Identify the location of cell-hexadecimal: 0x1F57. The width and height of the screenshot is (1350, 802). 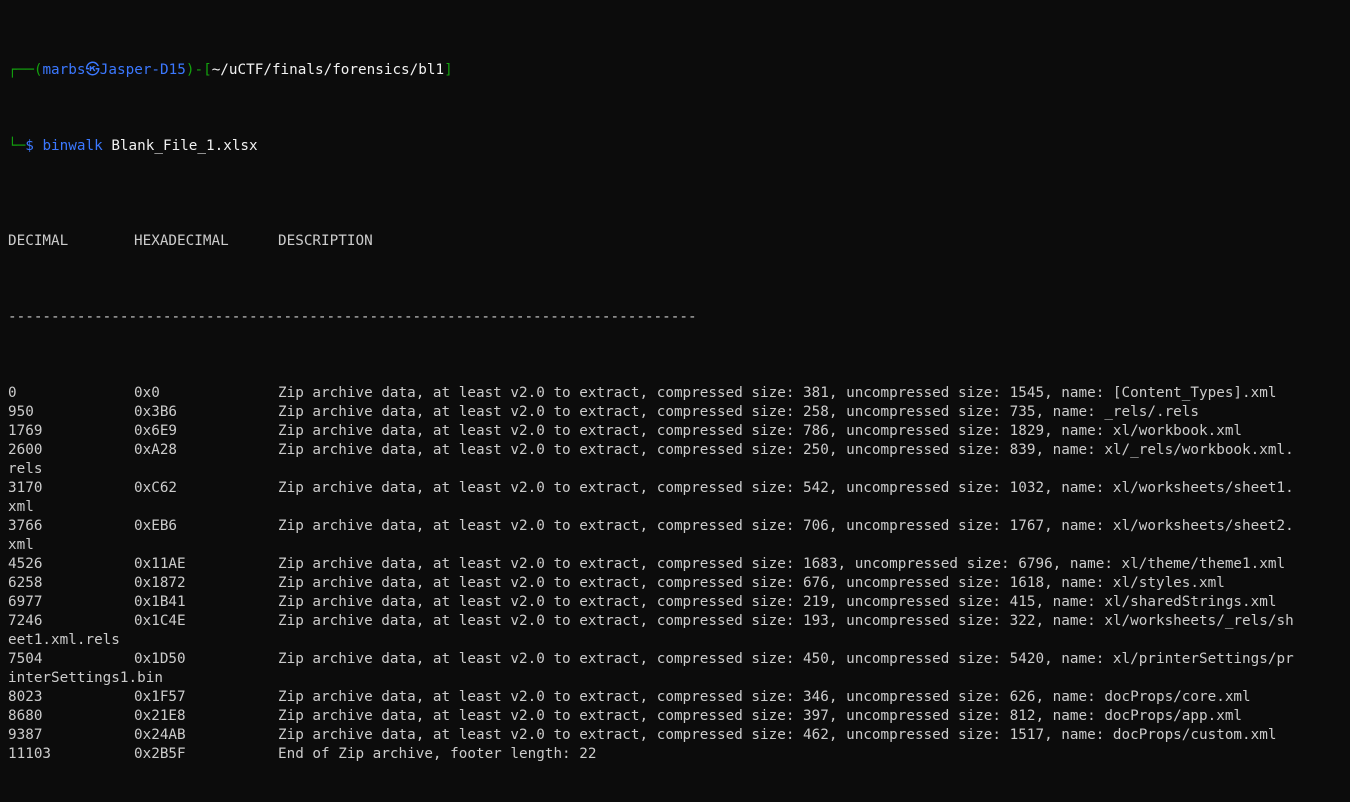
(160, 697).